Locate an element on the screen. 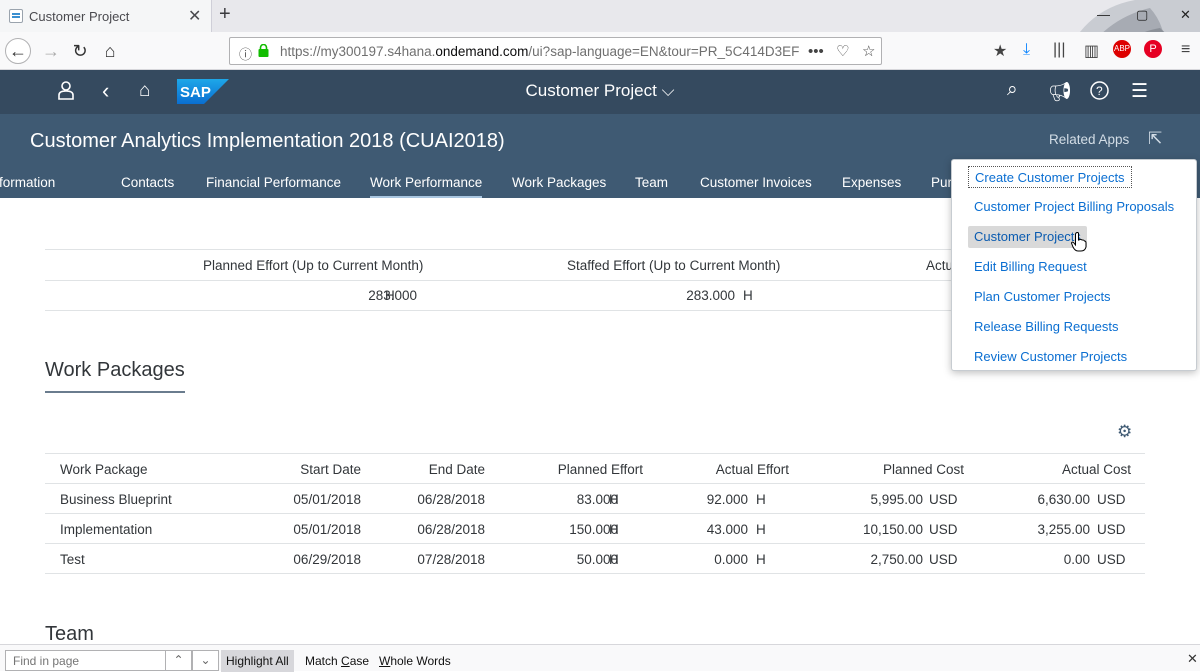 Image resolution: width=1200 pixels, height=672 pixels. related-apps-button: Related Apps is located at coordinates (1089, 139).